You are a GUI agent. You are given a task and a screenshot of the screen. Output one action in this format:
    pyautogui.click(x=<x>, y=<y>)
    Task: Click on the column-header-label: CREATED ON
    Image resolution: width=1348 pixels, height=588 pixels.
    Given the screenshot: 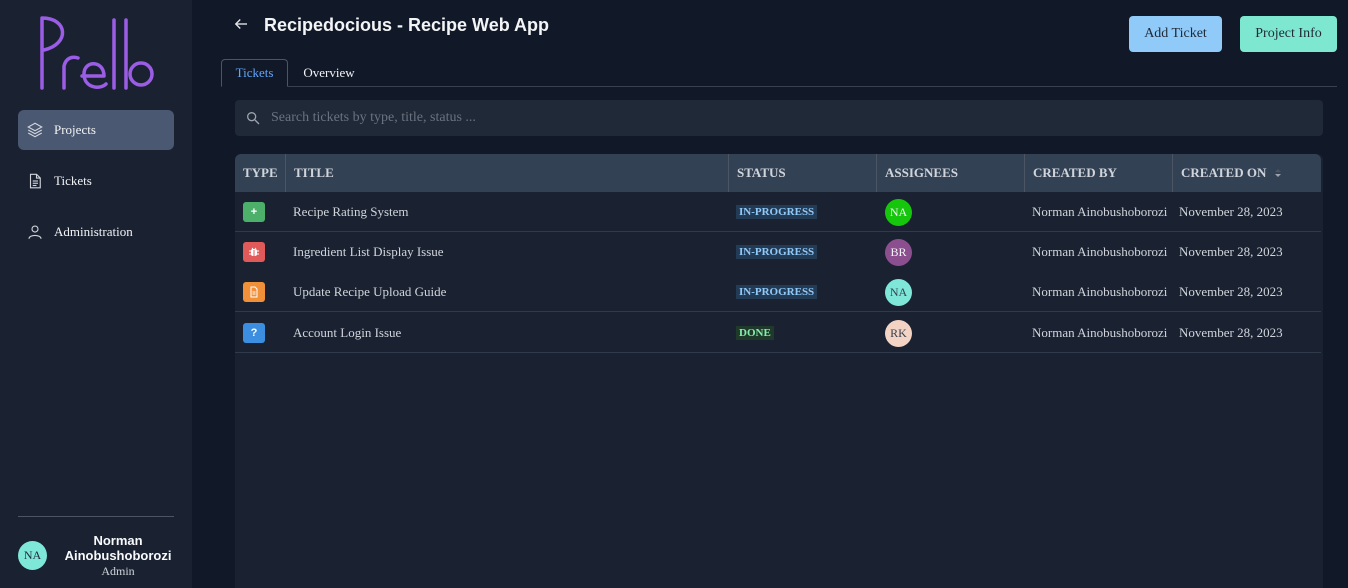 What is the action you would take?
    pyautogui.click(x=1224, y=172)
    